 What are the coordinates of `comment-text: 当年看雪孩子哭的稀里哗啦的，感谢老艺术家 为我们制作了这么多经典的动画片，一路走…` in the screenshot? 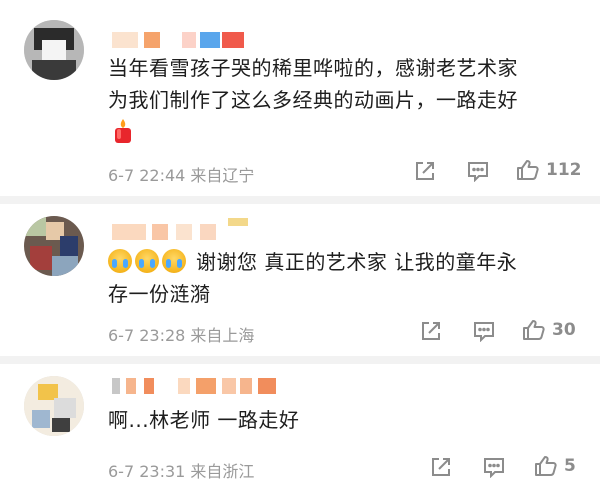 It's located at (343, 84).